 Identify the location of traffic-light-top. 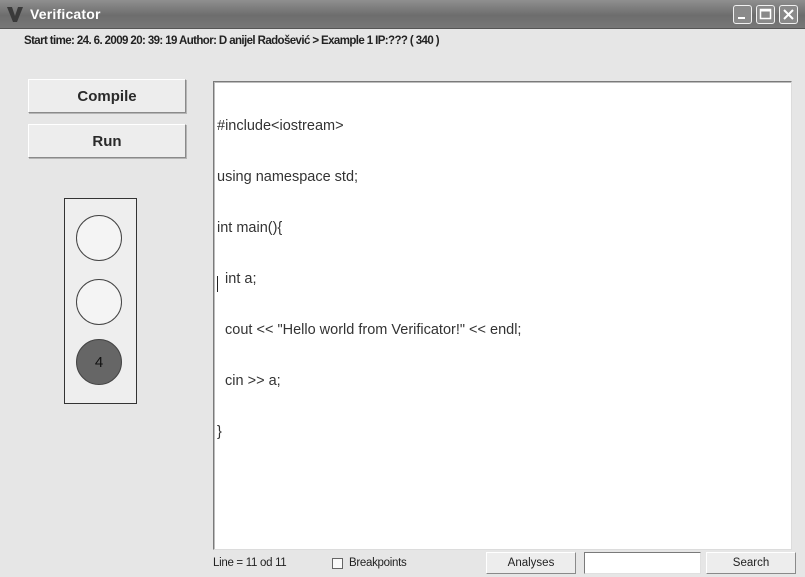
(99, 238).